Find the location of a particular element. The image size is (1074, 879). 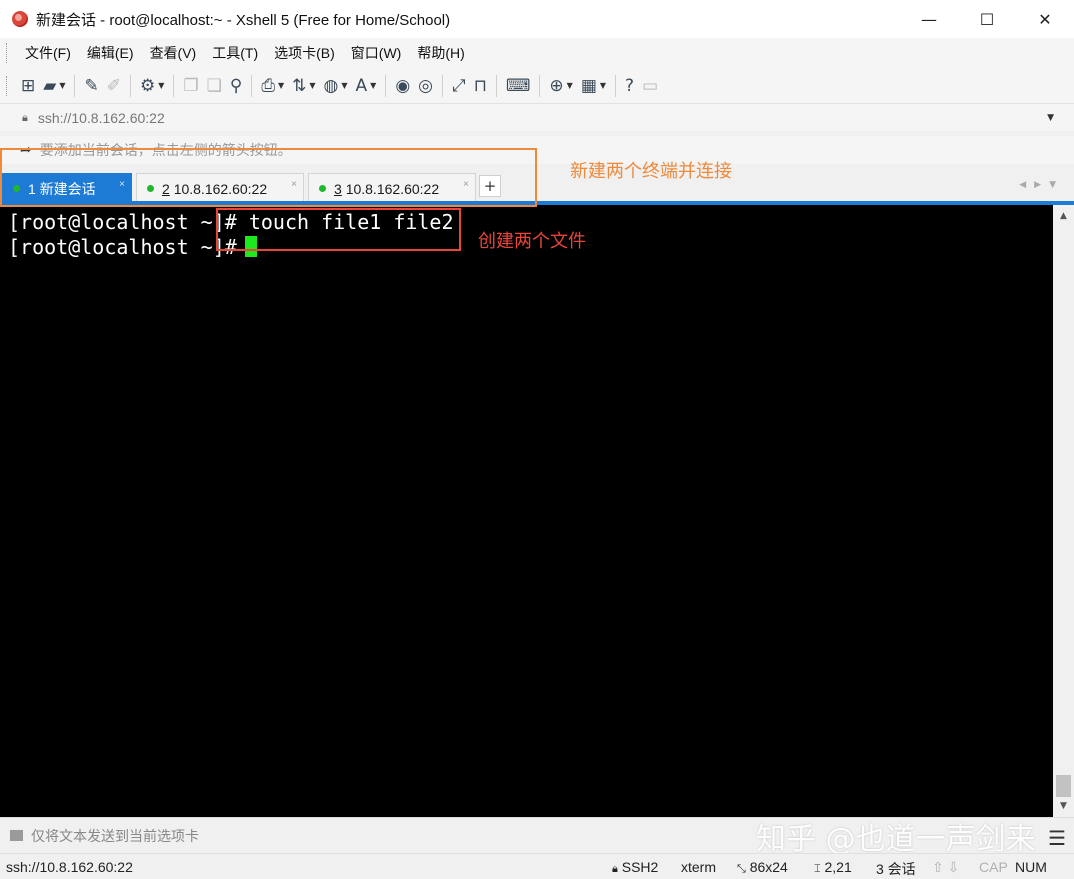

chat-icon: ▭ is located at coordinates (650, 85).